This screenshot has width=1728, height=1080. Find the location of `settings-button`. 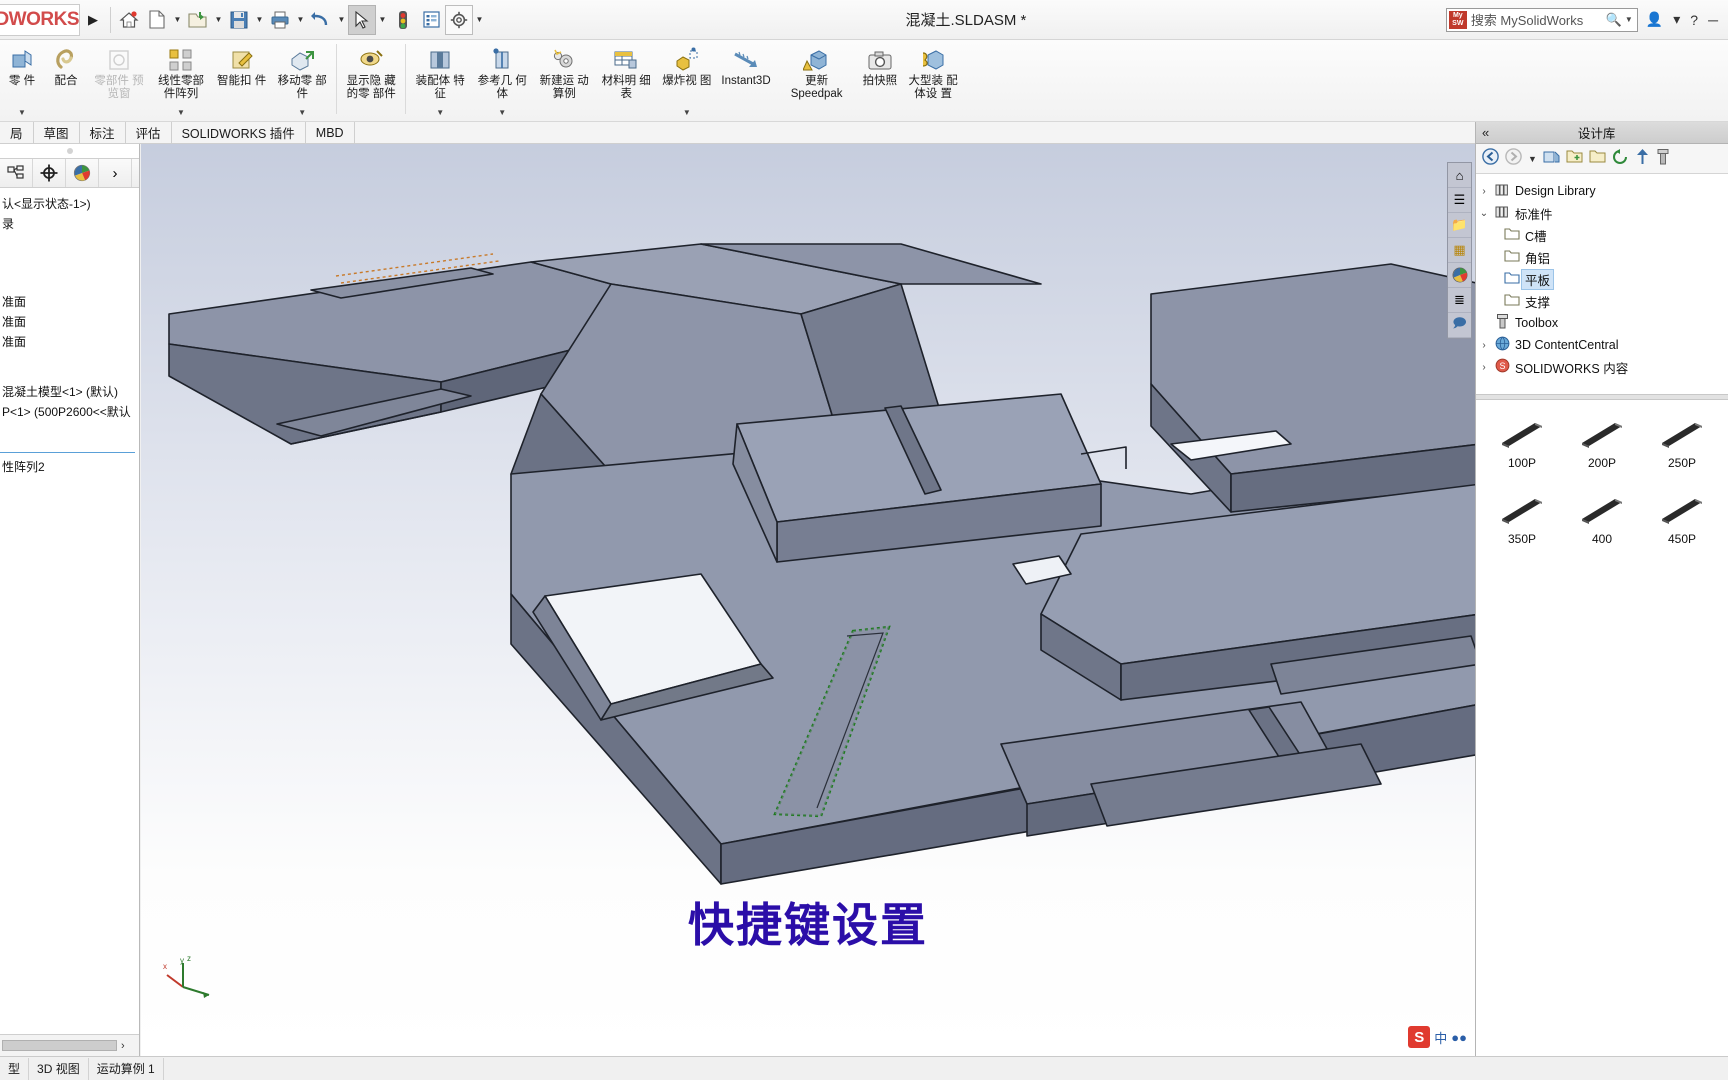

settings-button is located at coordinates (459, 19).